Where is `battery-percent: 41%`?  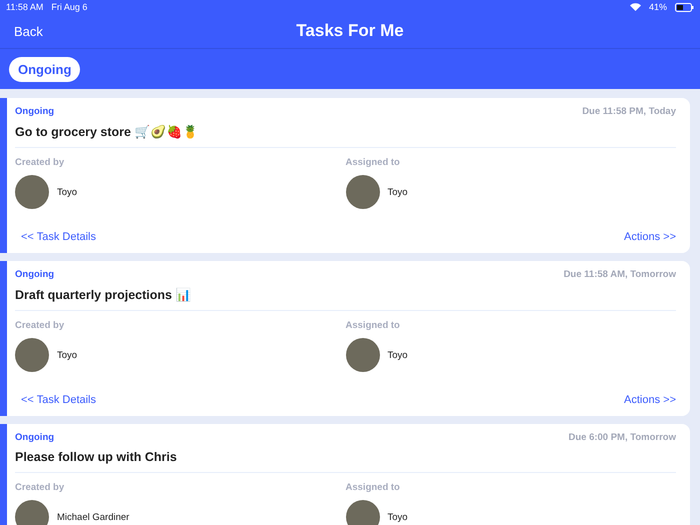 battery-percent: 41% is located at coordinates (657, 7).